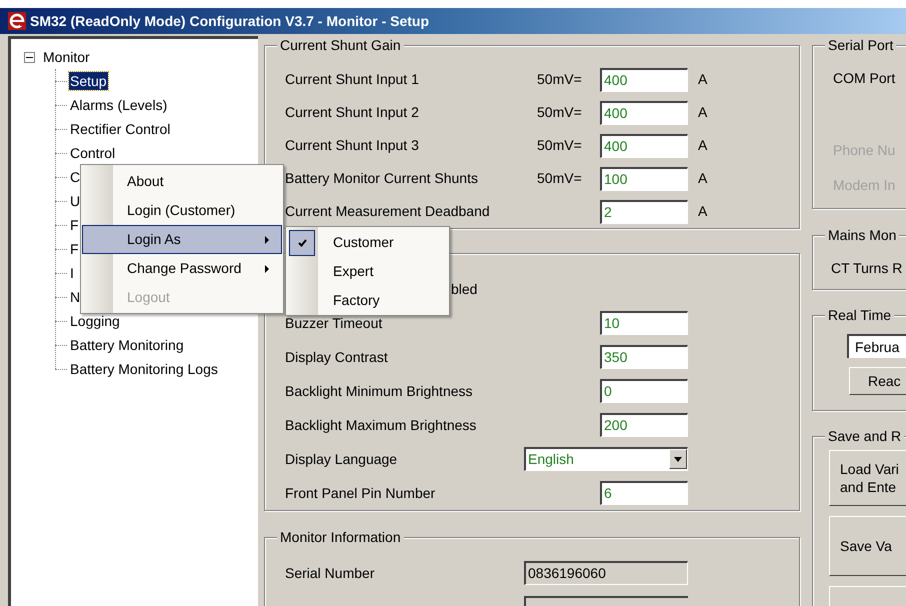  Describe the element at coordinates (182, 210) in the screenshot. I see `menu-item: Login (Customer)` at that location.